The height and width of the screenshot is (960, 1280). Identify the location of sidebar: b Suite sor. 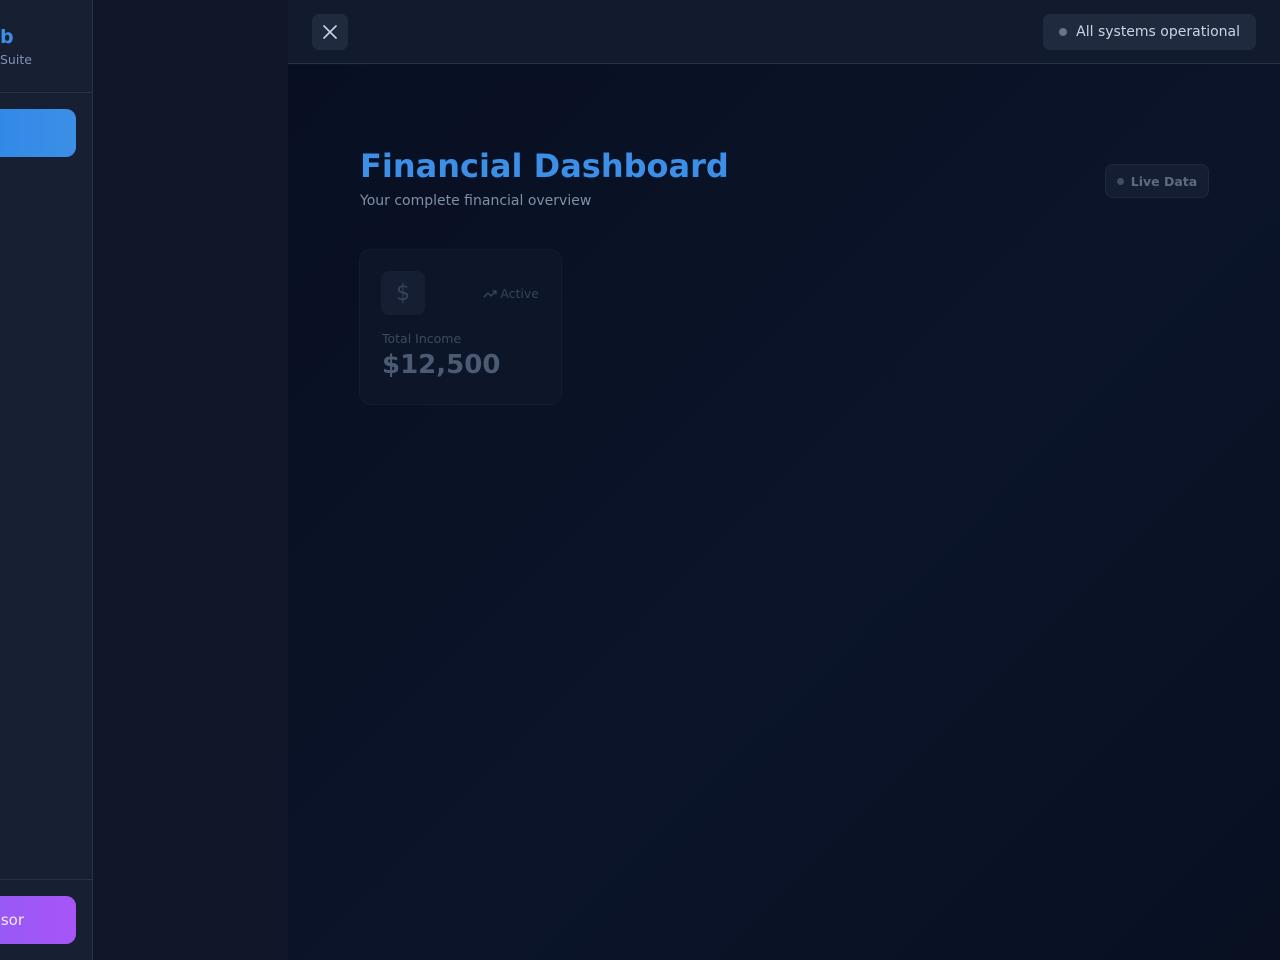
(46, 480).